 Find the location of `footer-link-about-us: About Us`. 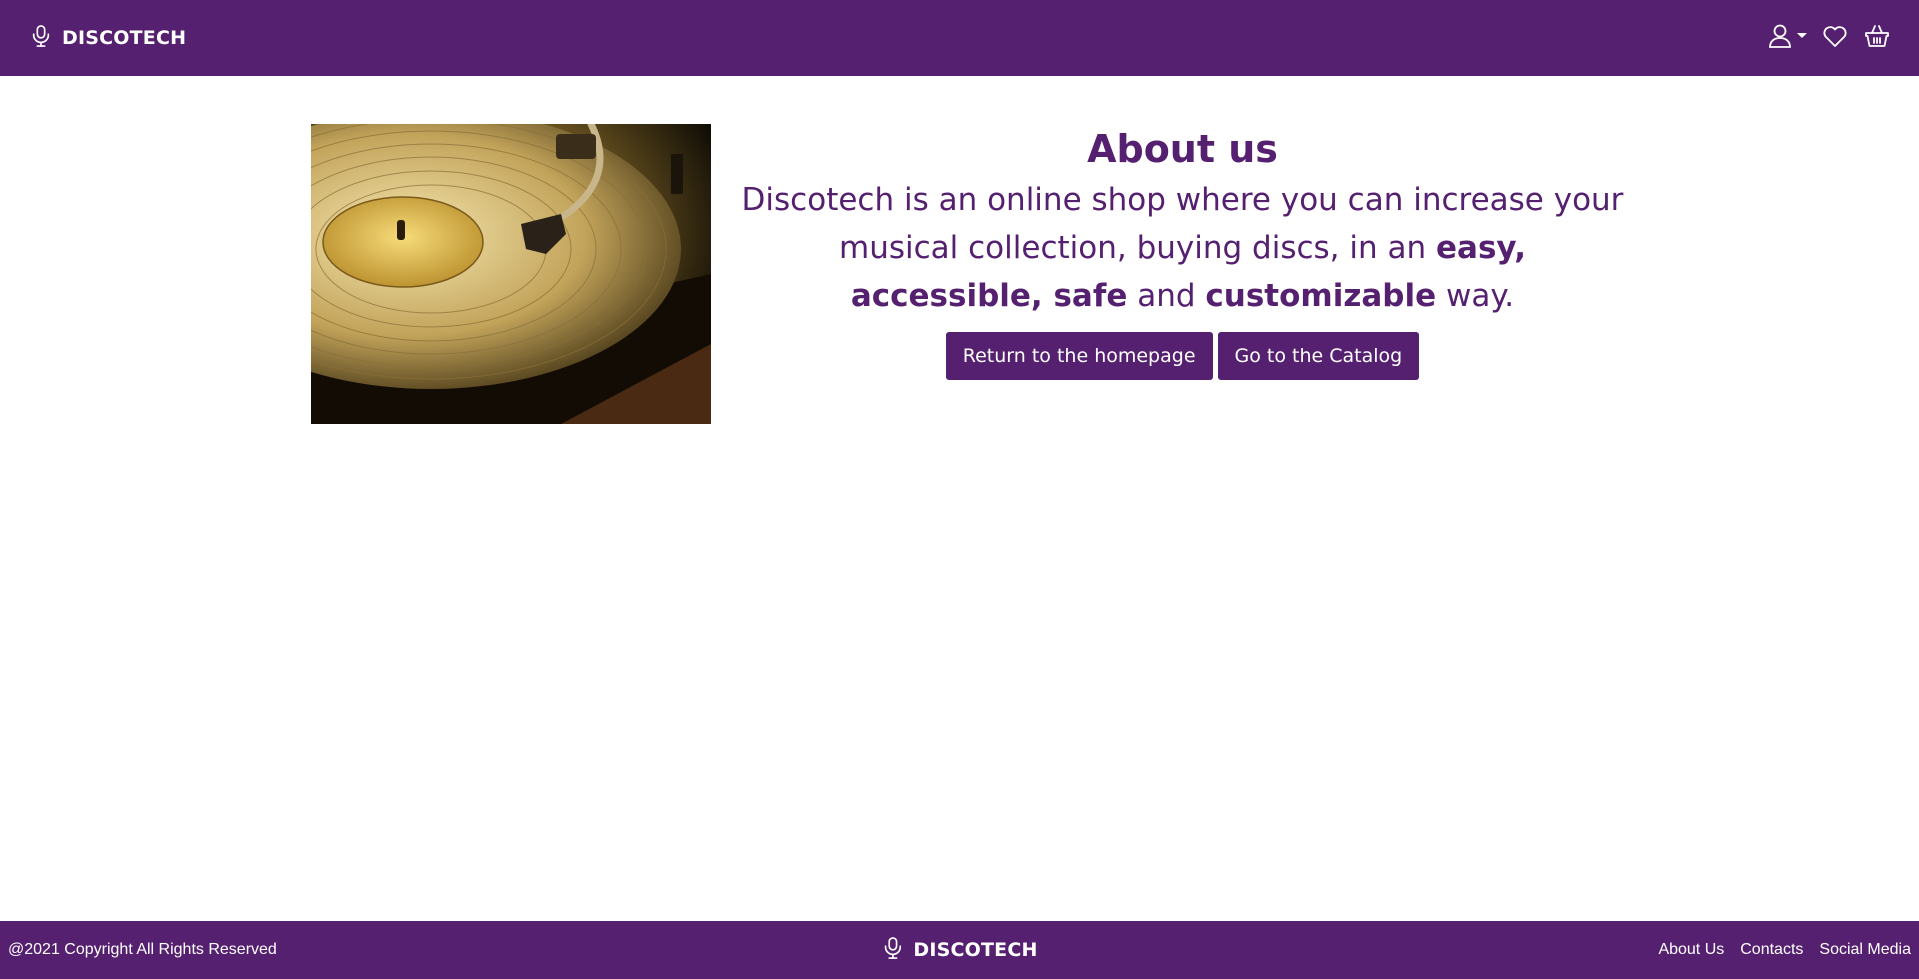

footer-link-about-us: About Us is located at coordinates (1691, 950).